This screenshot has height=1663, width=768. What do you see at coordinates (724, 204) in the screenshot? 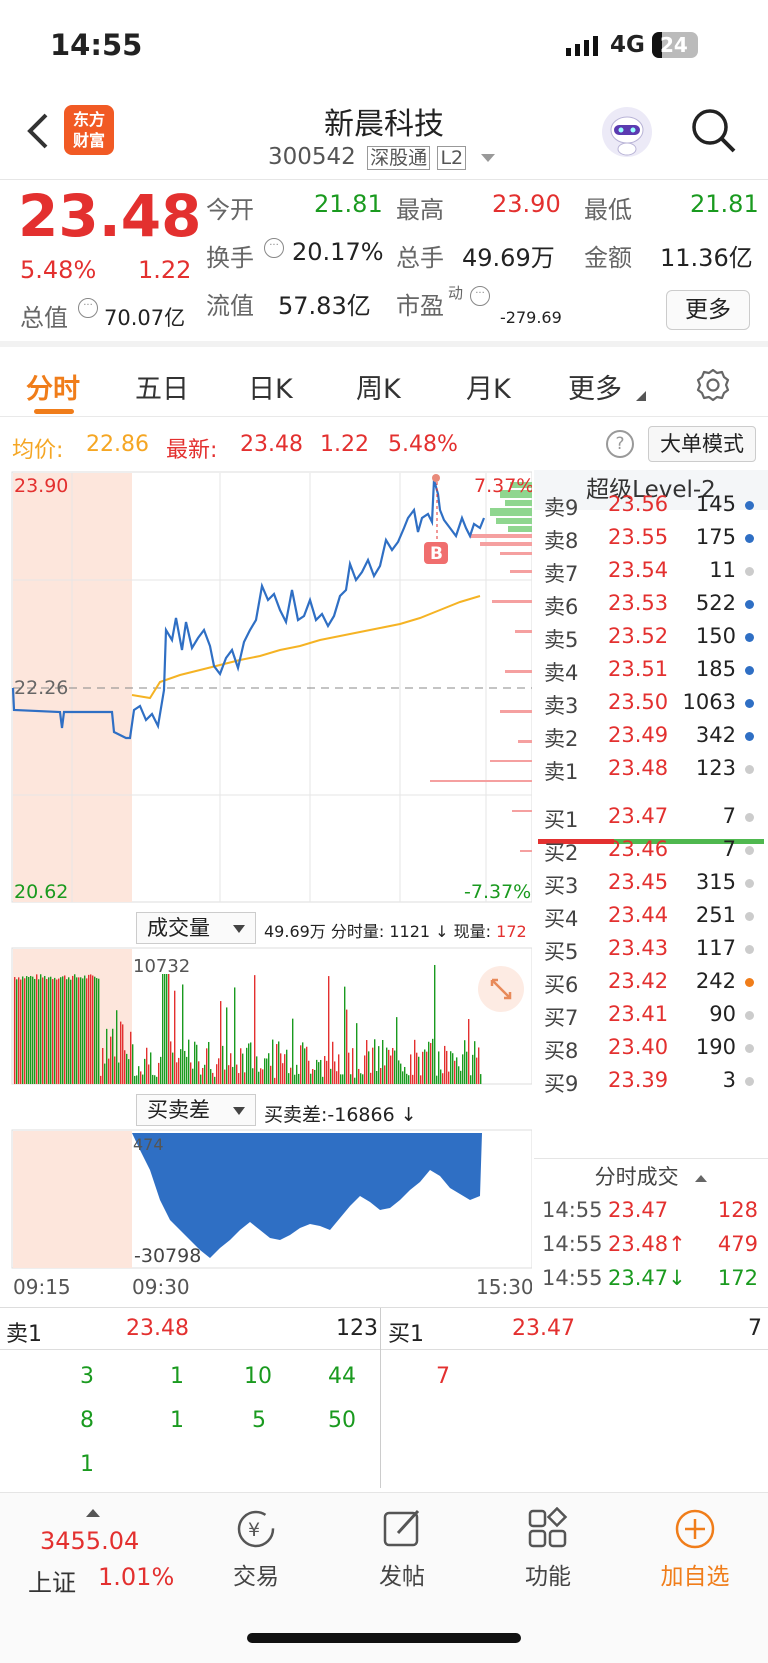
I see `low-value: 21.81` at bounding box center [724, 204].